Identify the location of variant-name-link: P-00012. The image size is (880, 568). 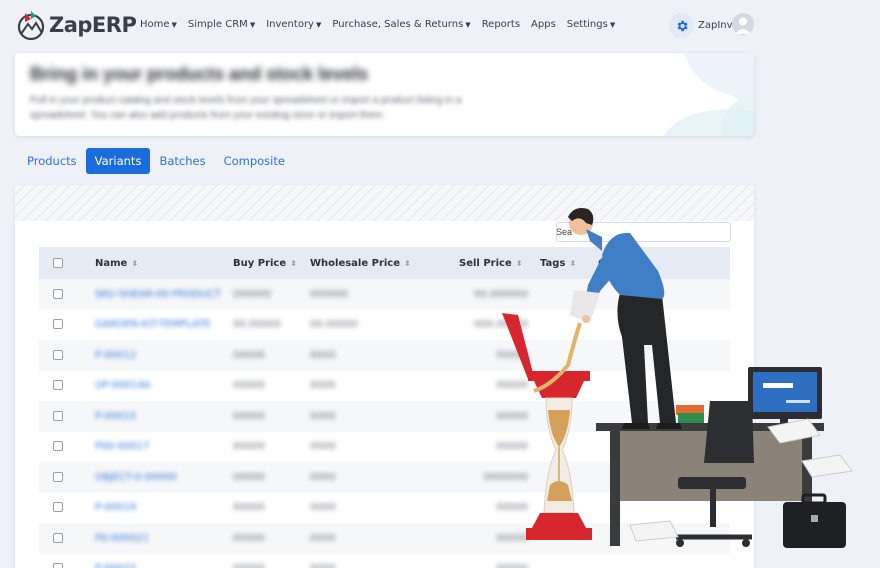
(115, 355).